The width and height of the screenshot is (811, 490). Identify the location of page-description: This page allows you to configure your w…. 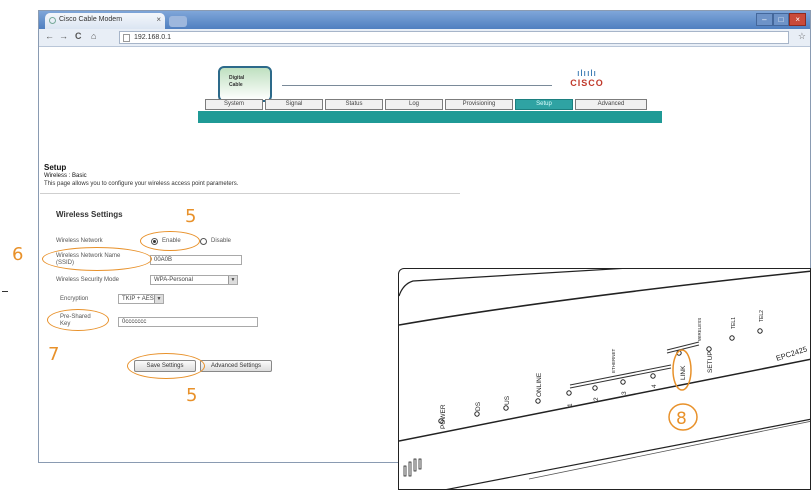
(141, 184).